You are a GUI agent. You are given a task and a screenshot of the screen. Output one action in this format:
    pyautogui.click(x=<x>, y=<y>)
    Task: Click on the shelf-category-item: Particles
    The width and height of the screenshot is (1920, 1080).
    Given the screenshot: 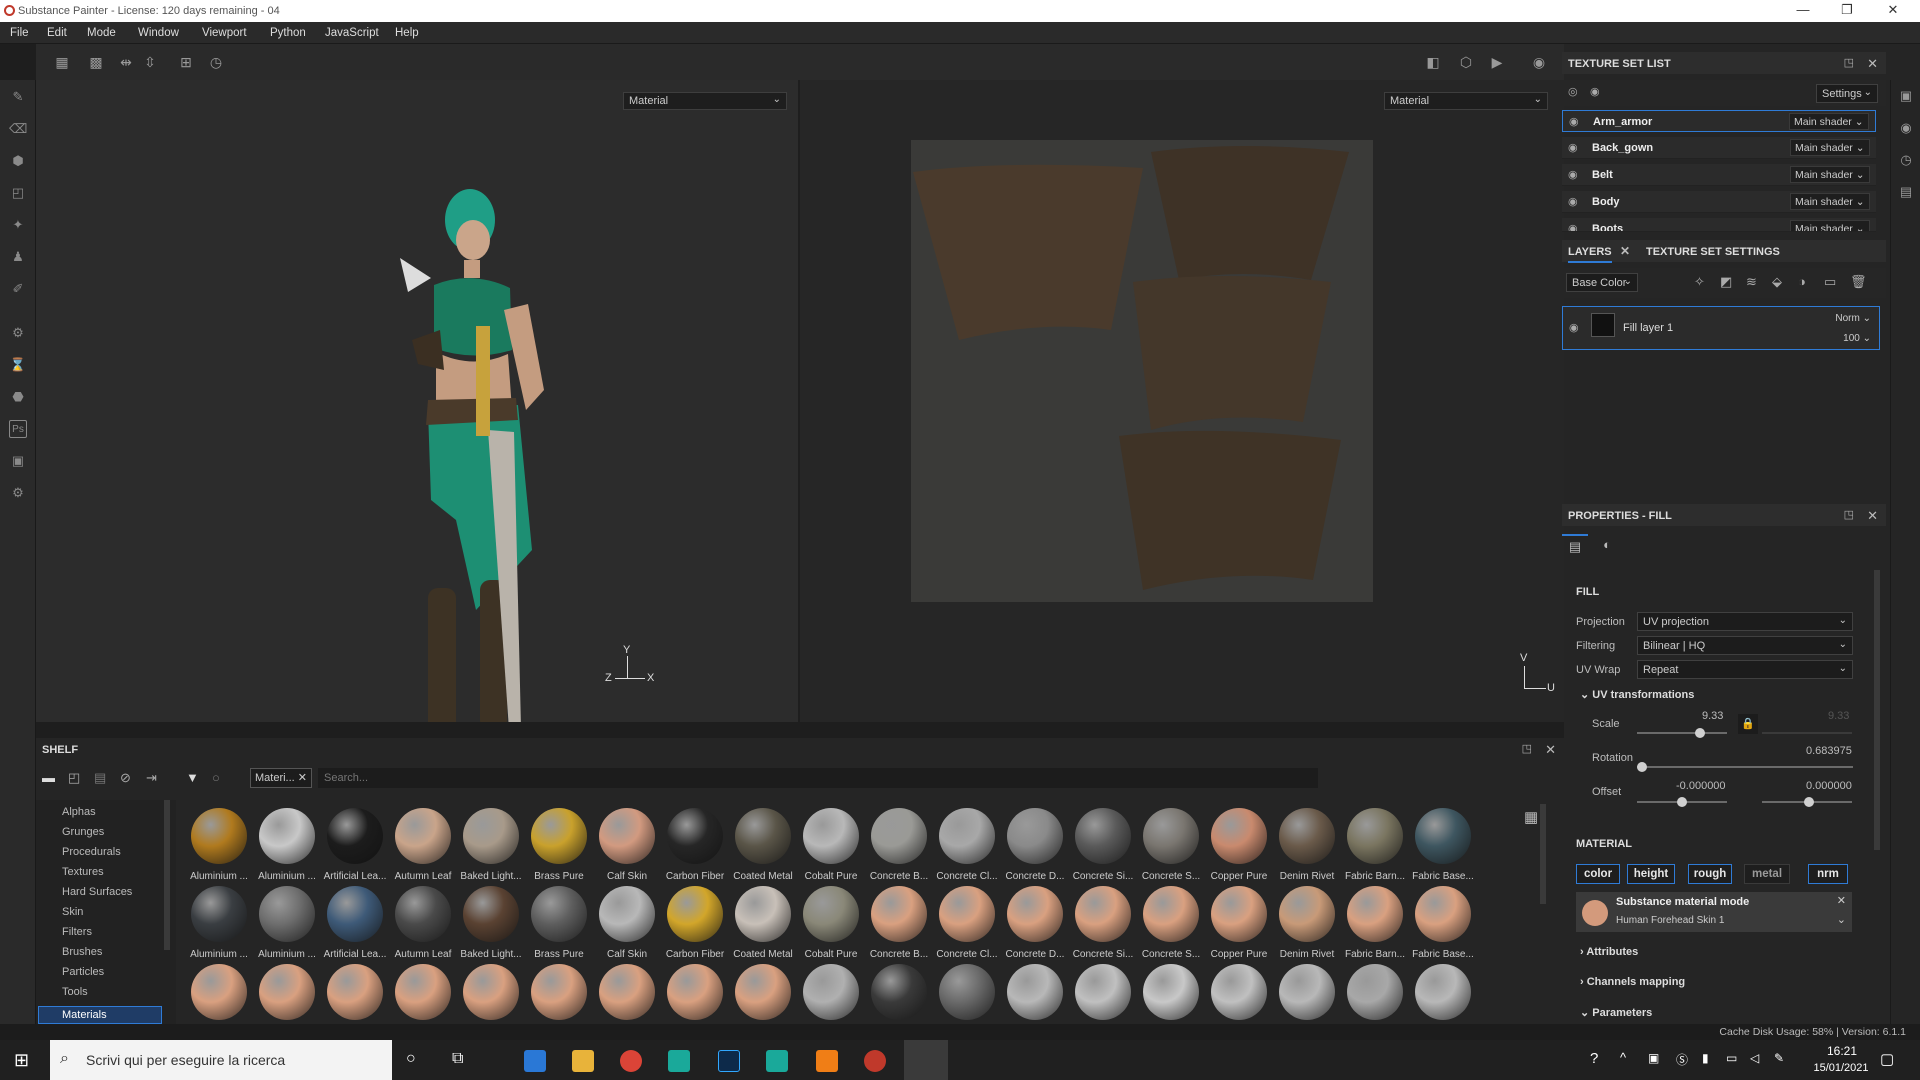 What is the action you would take?
    pyautogui.click(x=83, y=972)
    